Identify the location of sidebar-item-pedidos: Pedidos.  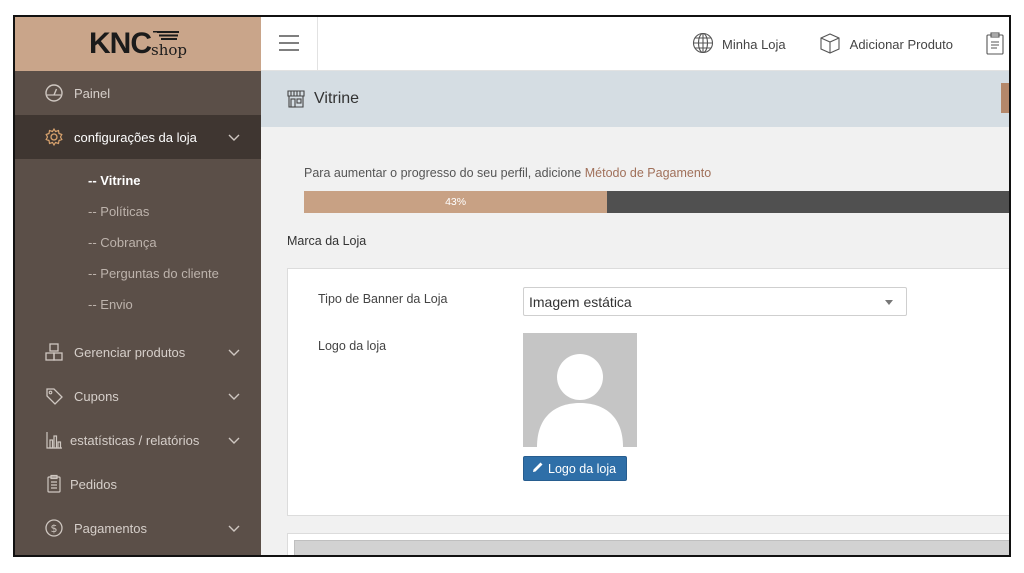
(138, 484).